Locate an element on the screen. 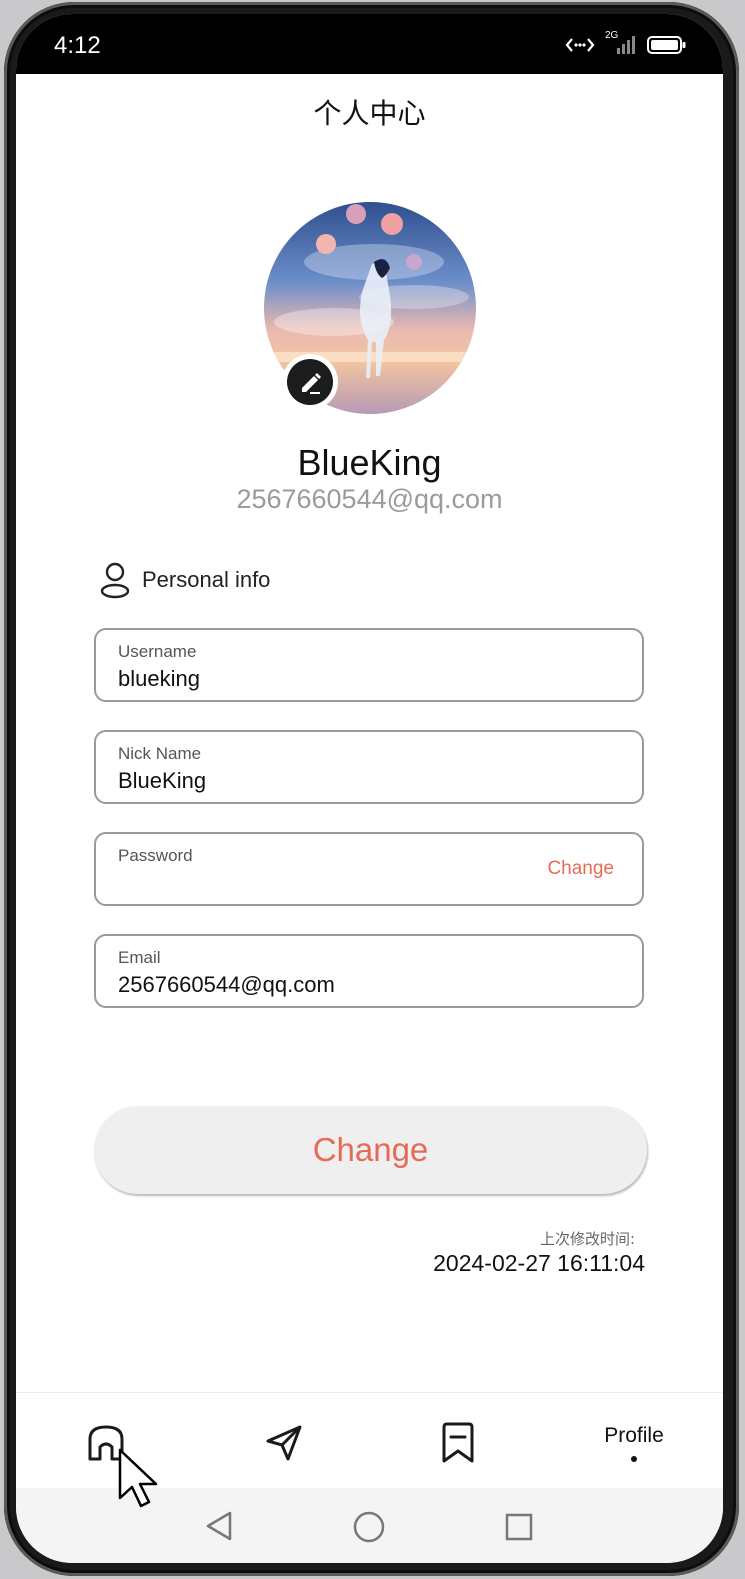  tab-profile: Profile is located at coordinates (634, 1443).